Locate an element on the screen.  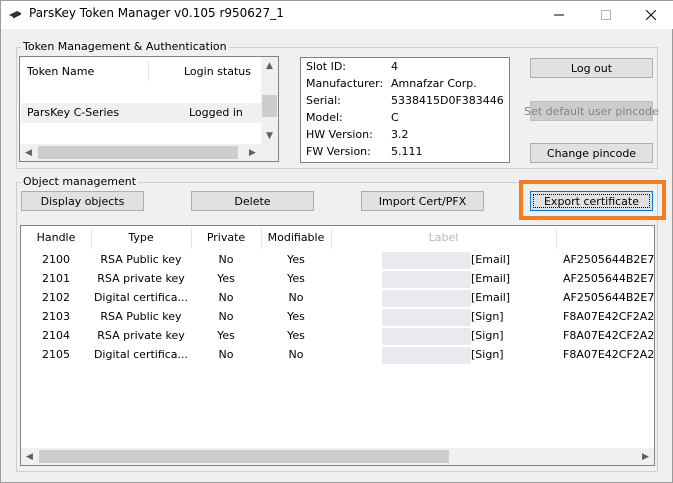
manufacturer-value: Amnafzar Corp. is located at coordinates (434, 83).